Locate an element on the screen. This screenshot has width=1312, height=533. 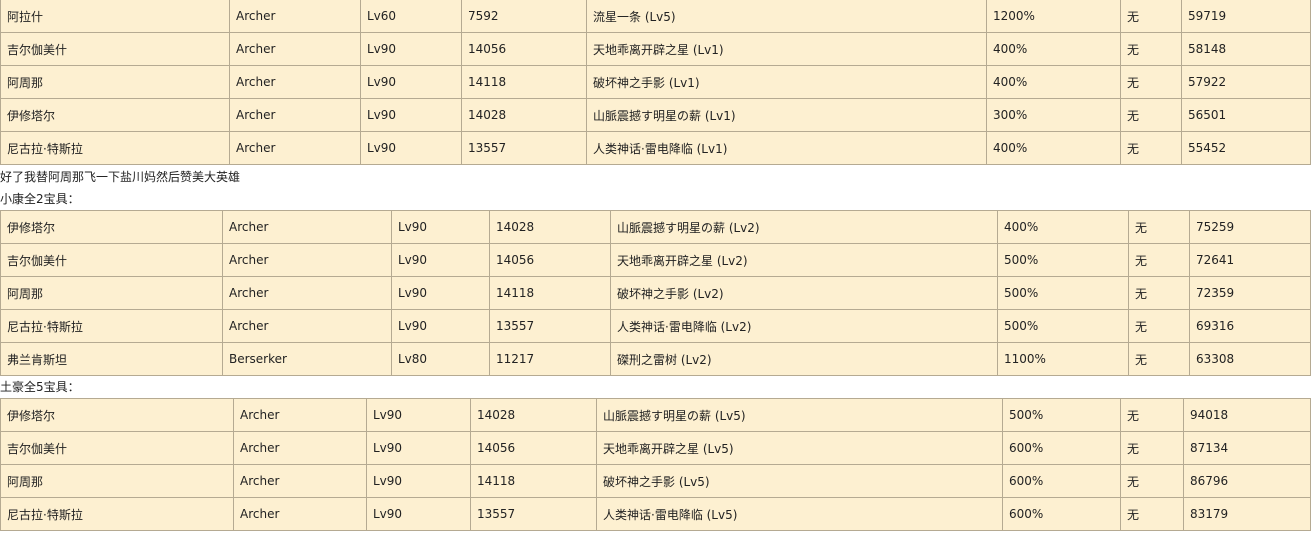
level-cell: Lv60 is located at coordinates (411, 16).